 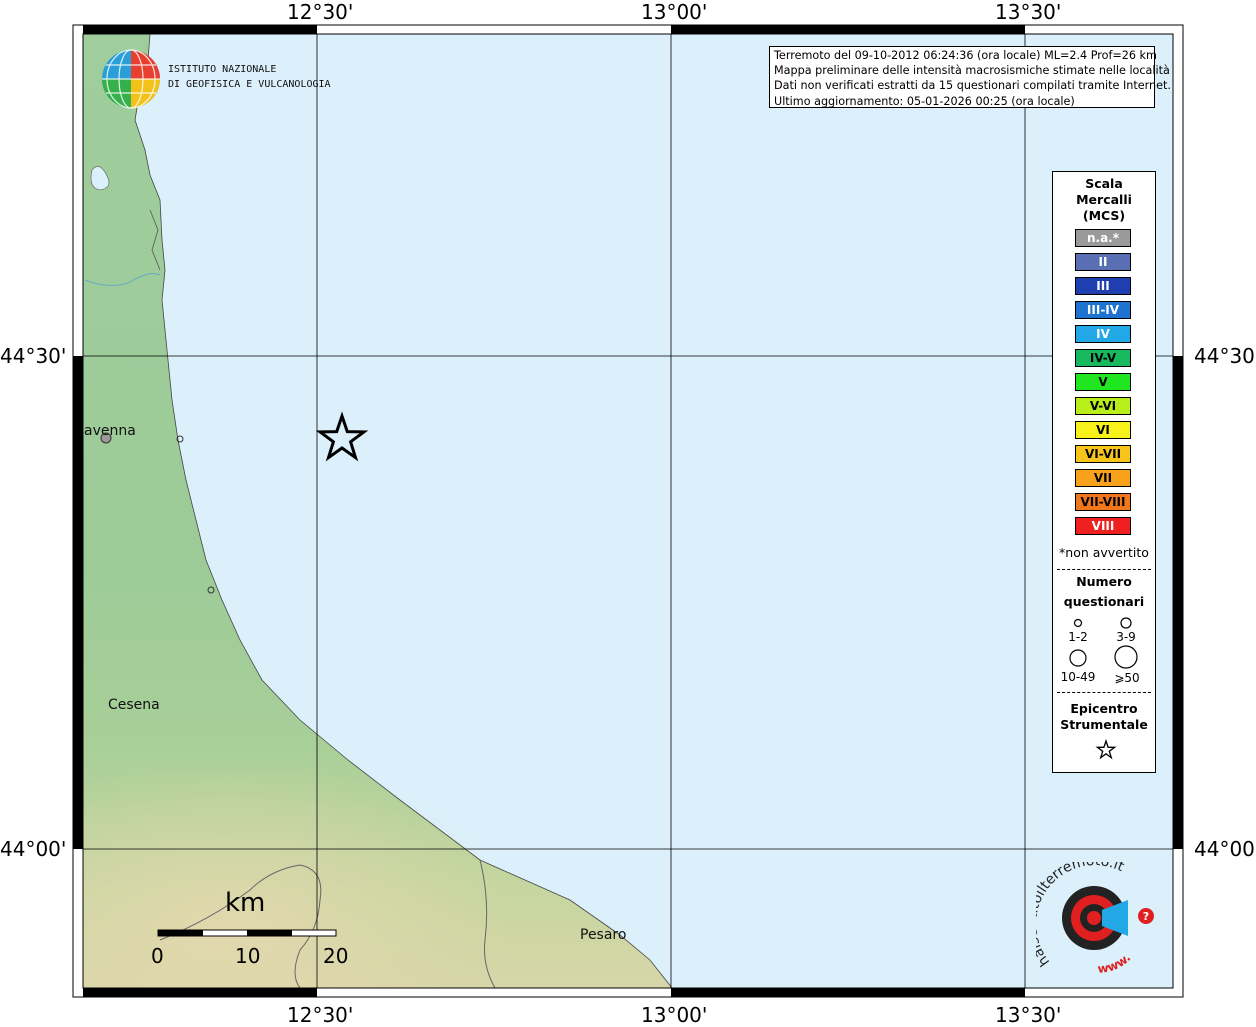 I want to click on mcs-class-box: V, so click(x=1103, y=382).